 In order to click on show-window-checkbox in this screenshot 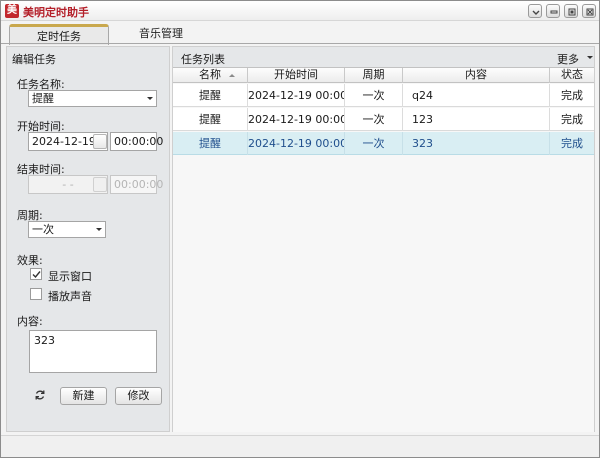, I will do `click(36, 274)`.